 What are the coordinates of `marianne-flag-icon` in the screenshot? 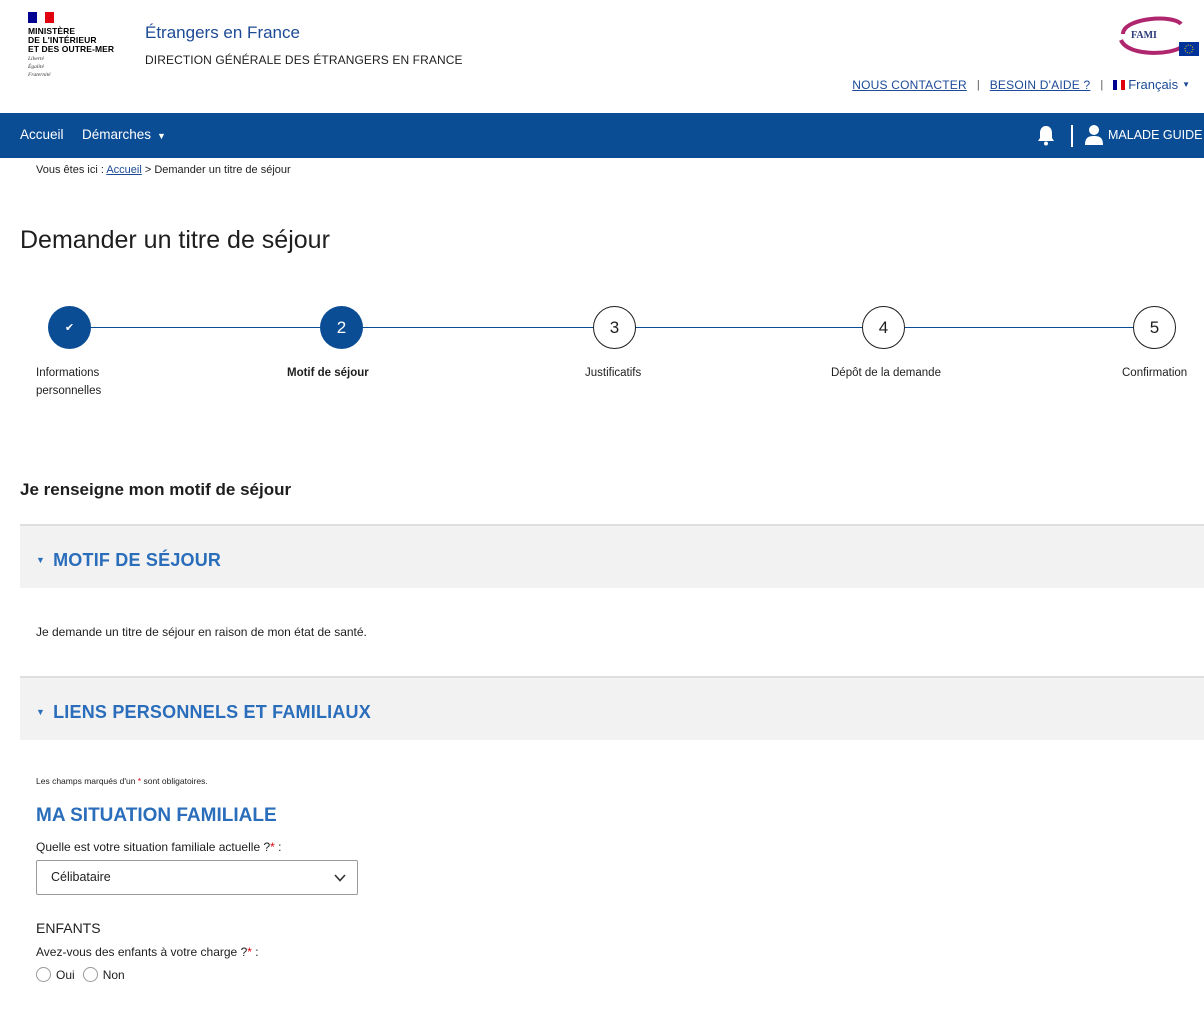 It's located at (41, 17).